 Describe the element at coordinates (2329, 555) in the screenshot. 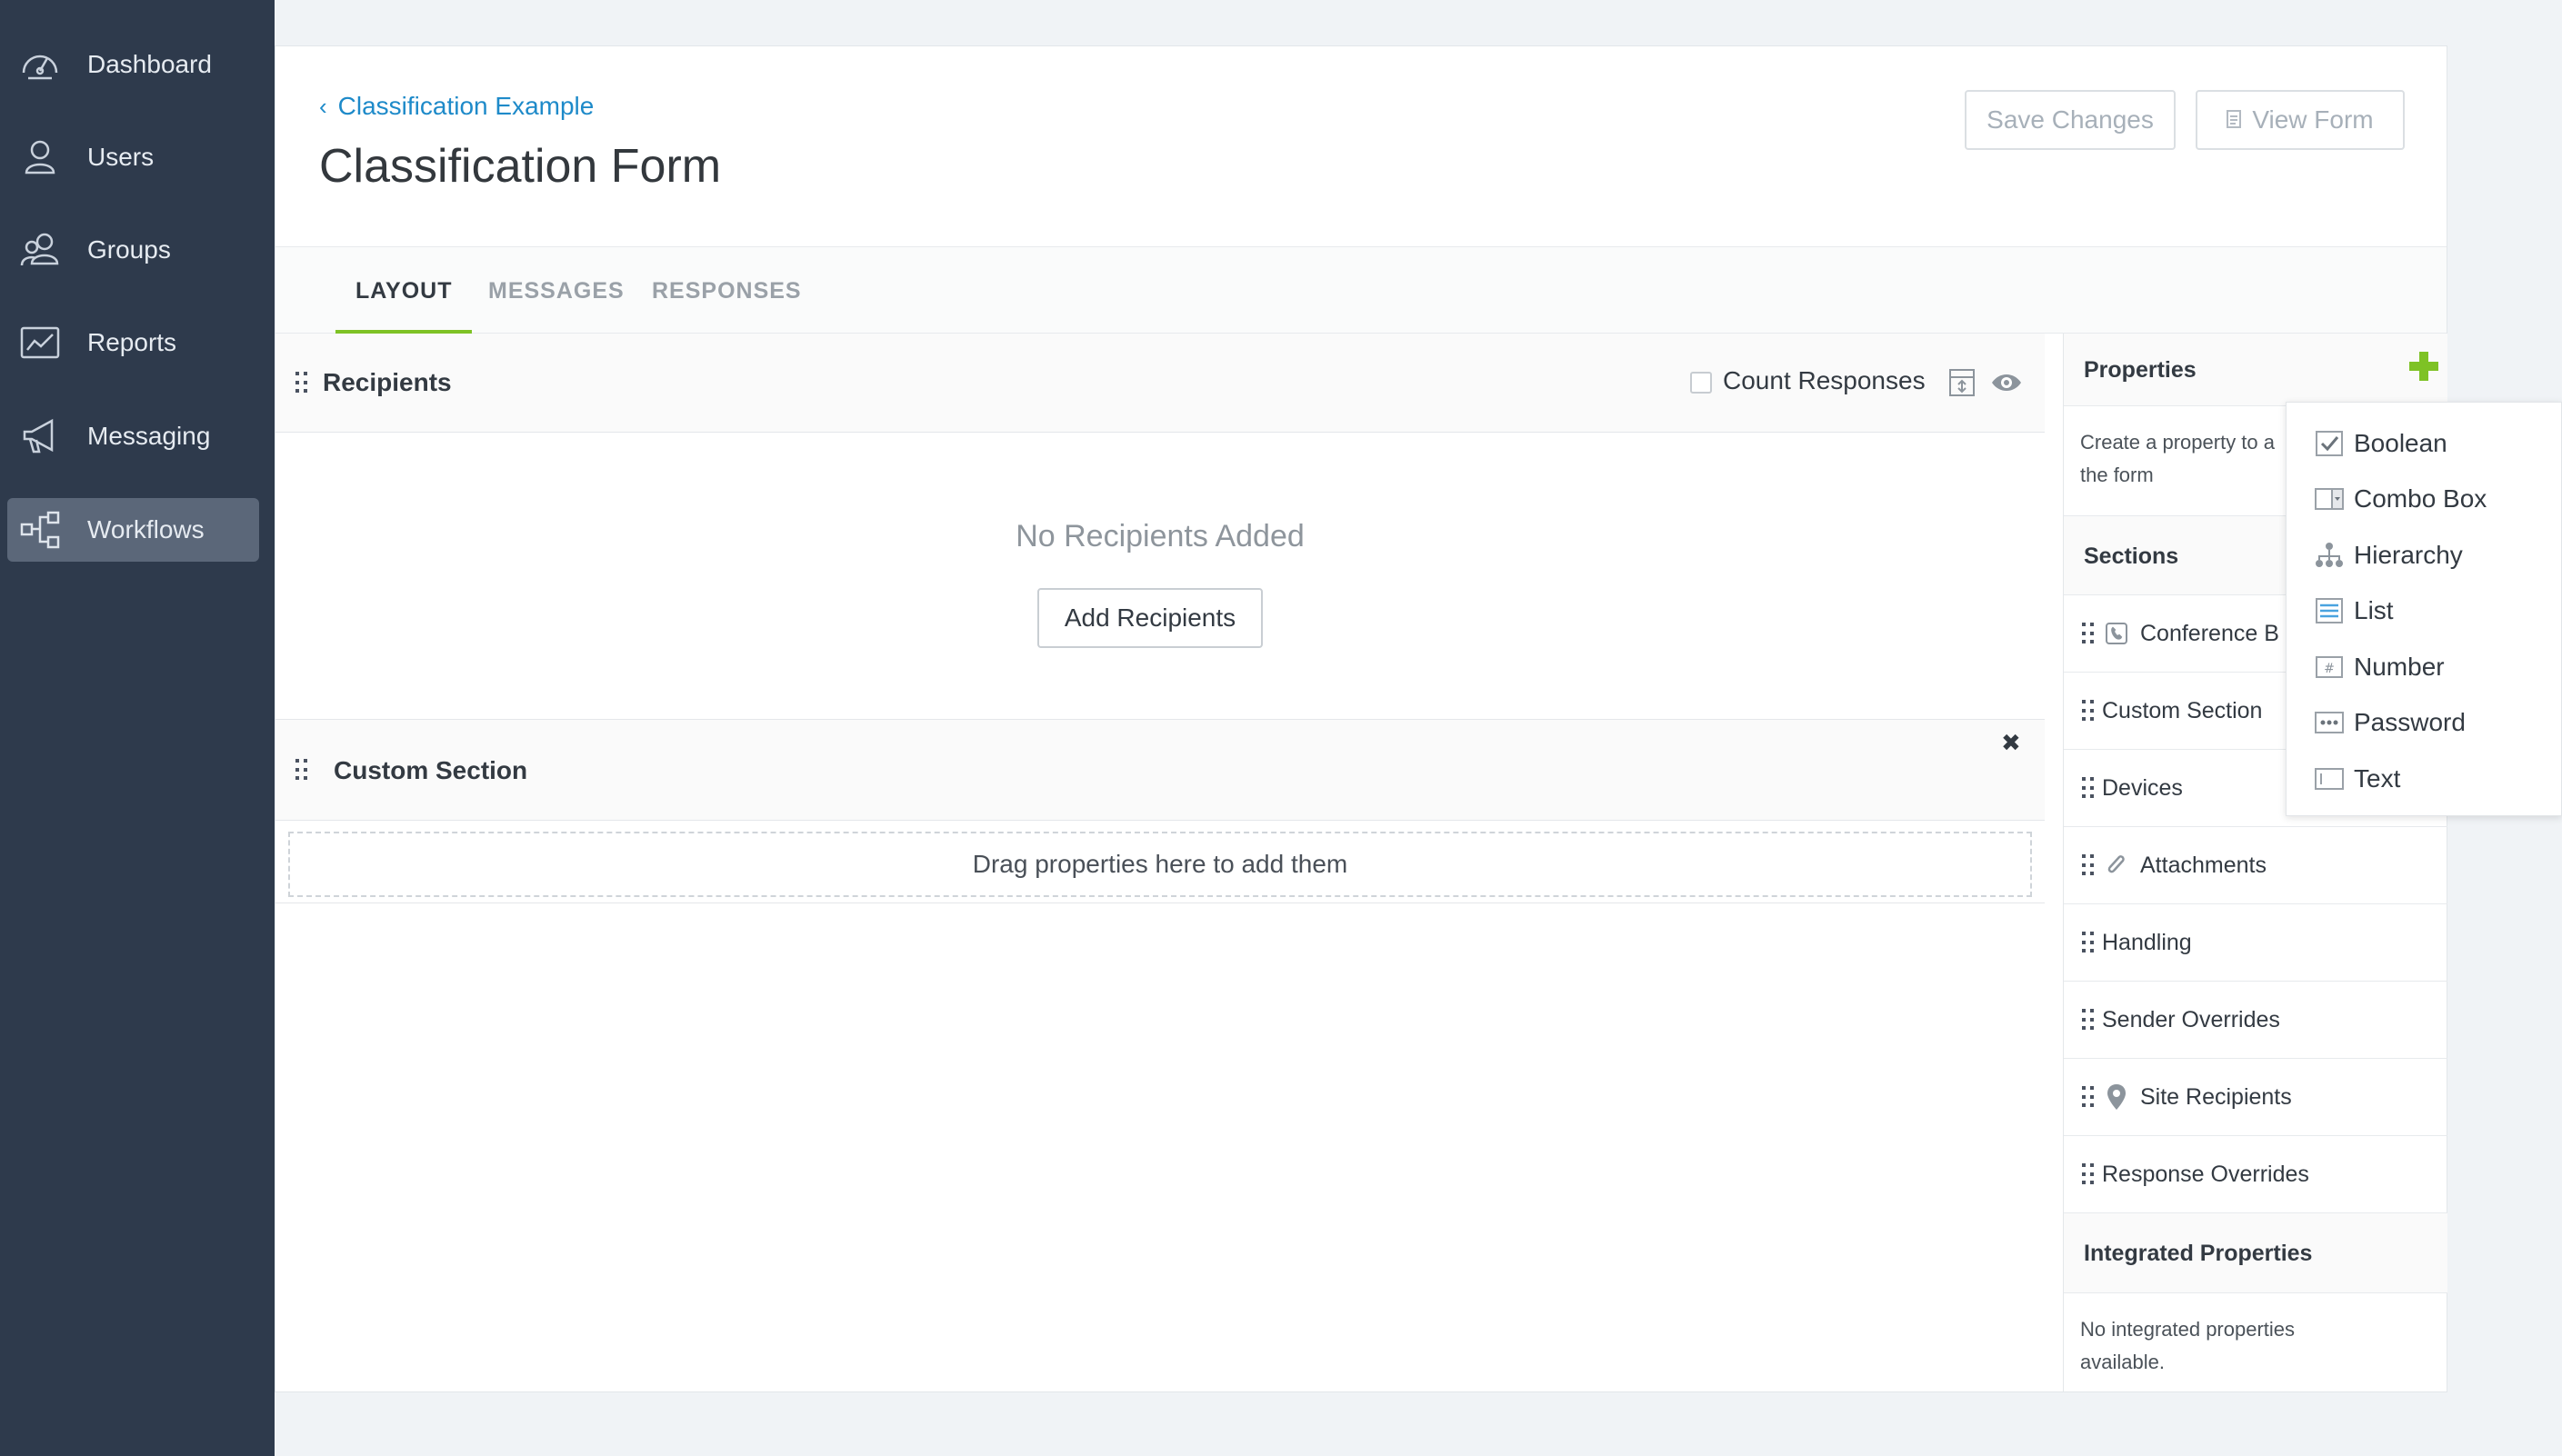

I see `hierarchy-icon` at that location.